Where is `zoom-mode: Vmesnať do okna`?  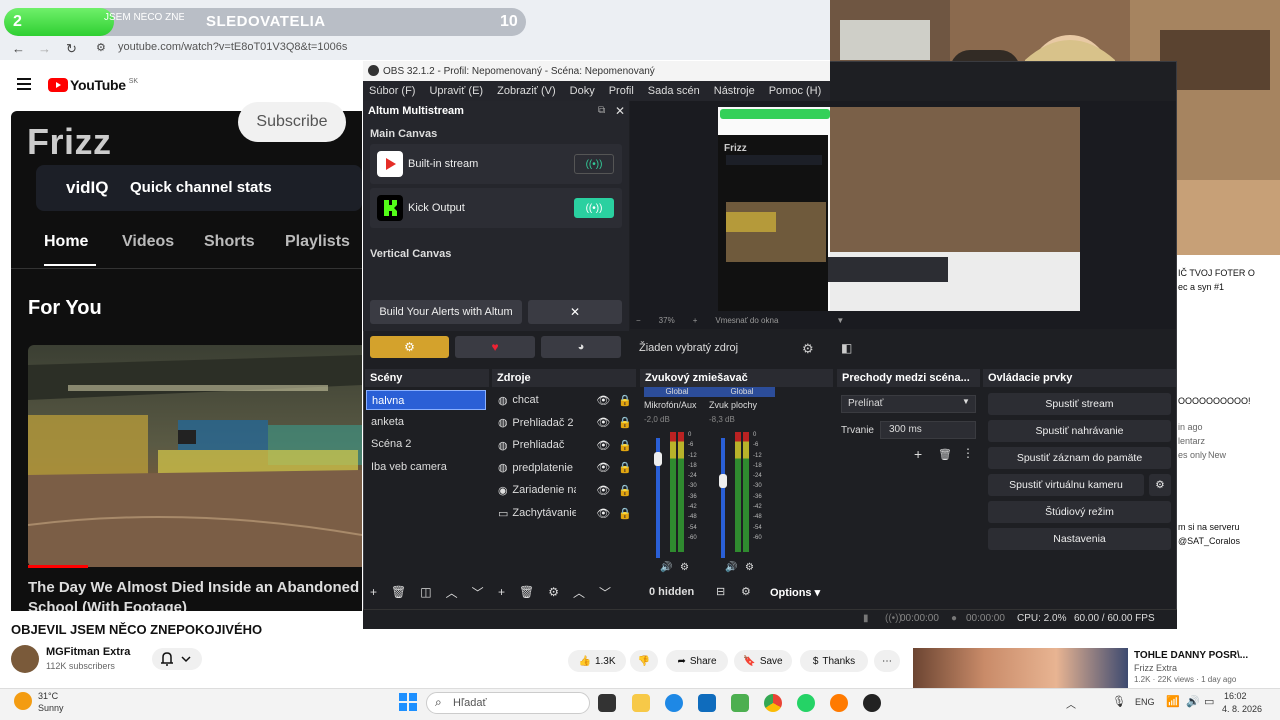
zoom-mode: Vmesnať do okna is located at coordinates (746, 320).